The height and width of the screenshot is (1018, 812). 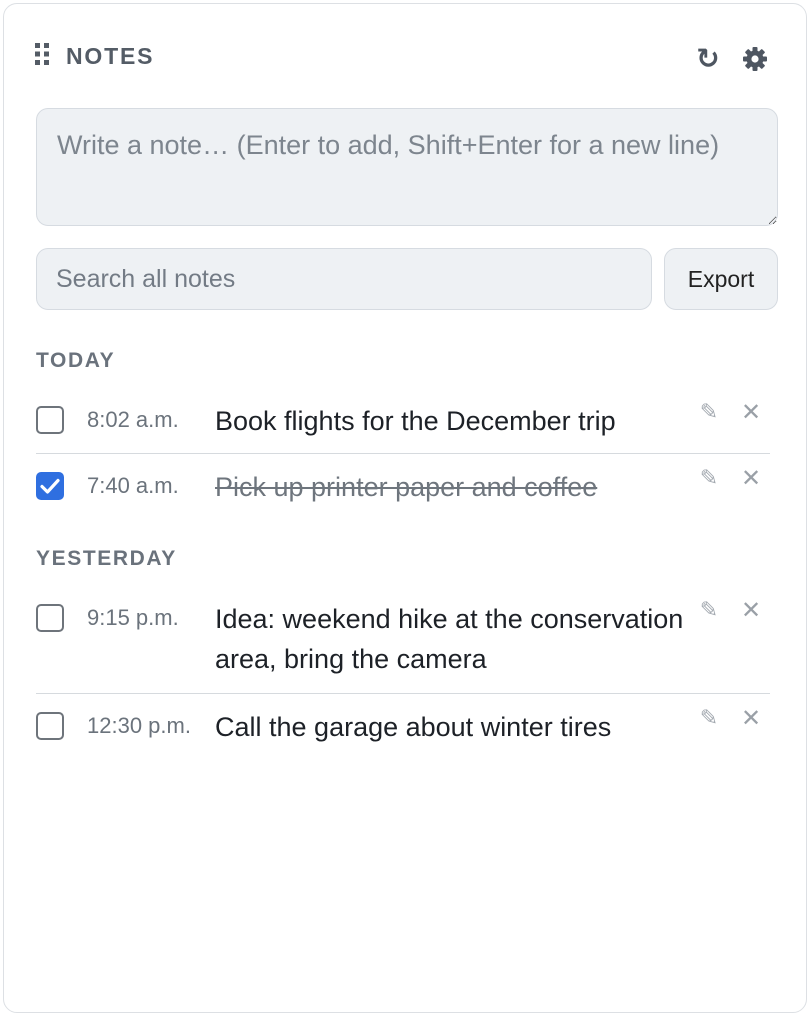 I want to click on note-time: 12:30 p.m., so click(x=139, y=725).